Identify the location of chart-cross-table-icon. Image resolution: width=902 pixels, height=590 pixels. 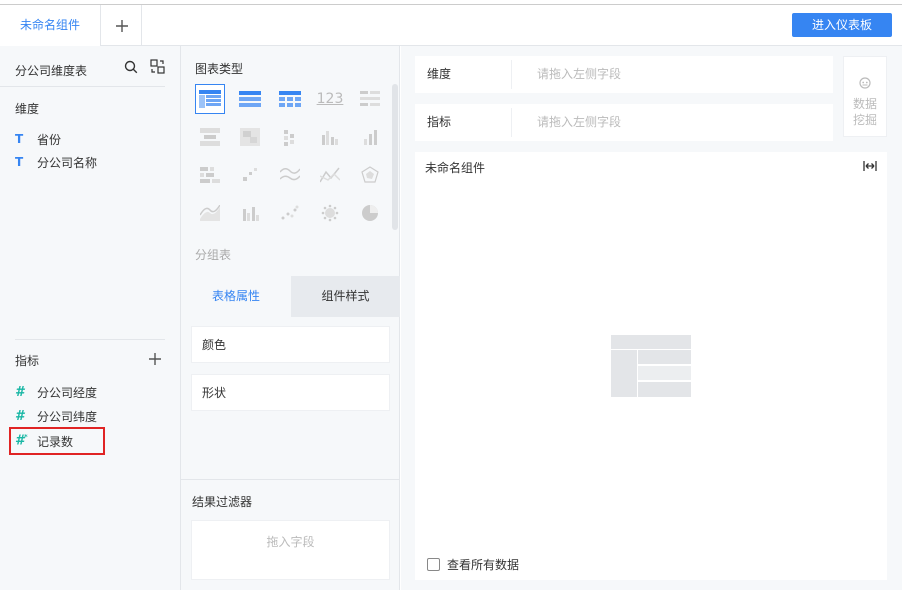
(290, 99).